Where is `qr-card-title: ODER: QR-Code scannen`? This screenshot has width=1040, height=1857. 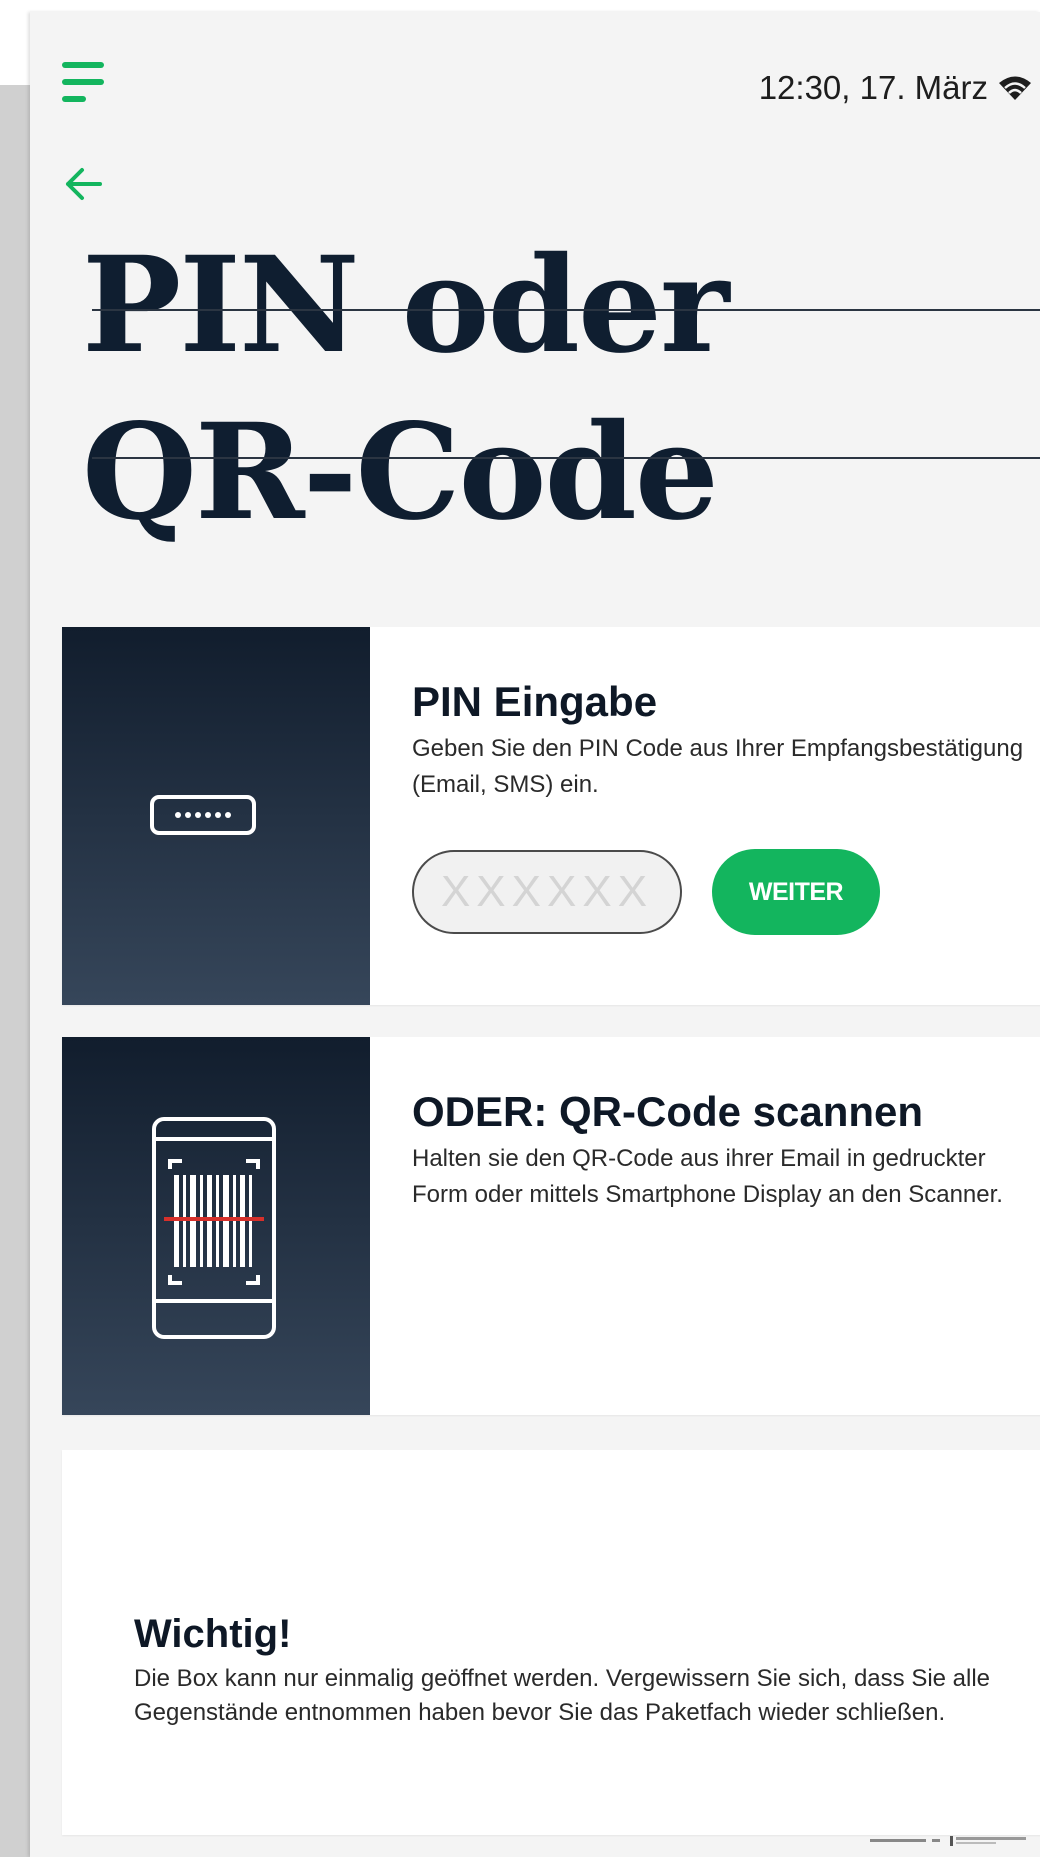 qr-card-title: ODER: QR-Code scannen is located at coordinates (668, 1111).